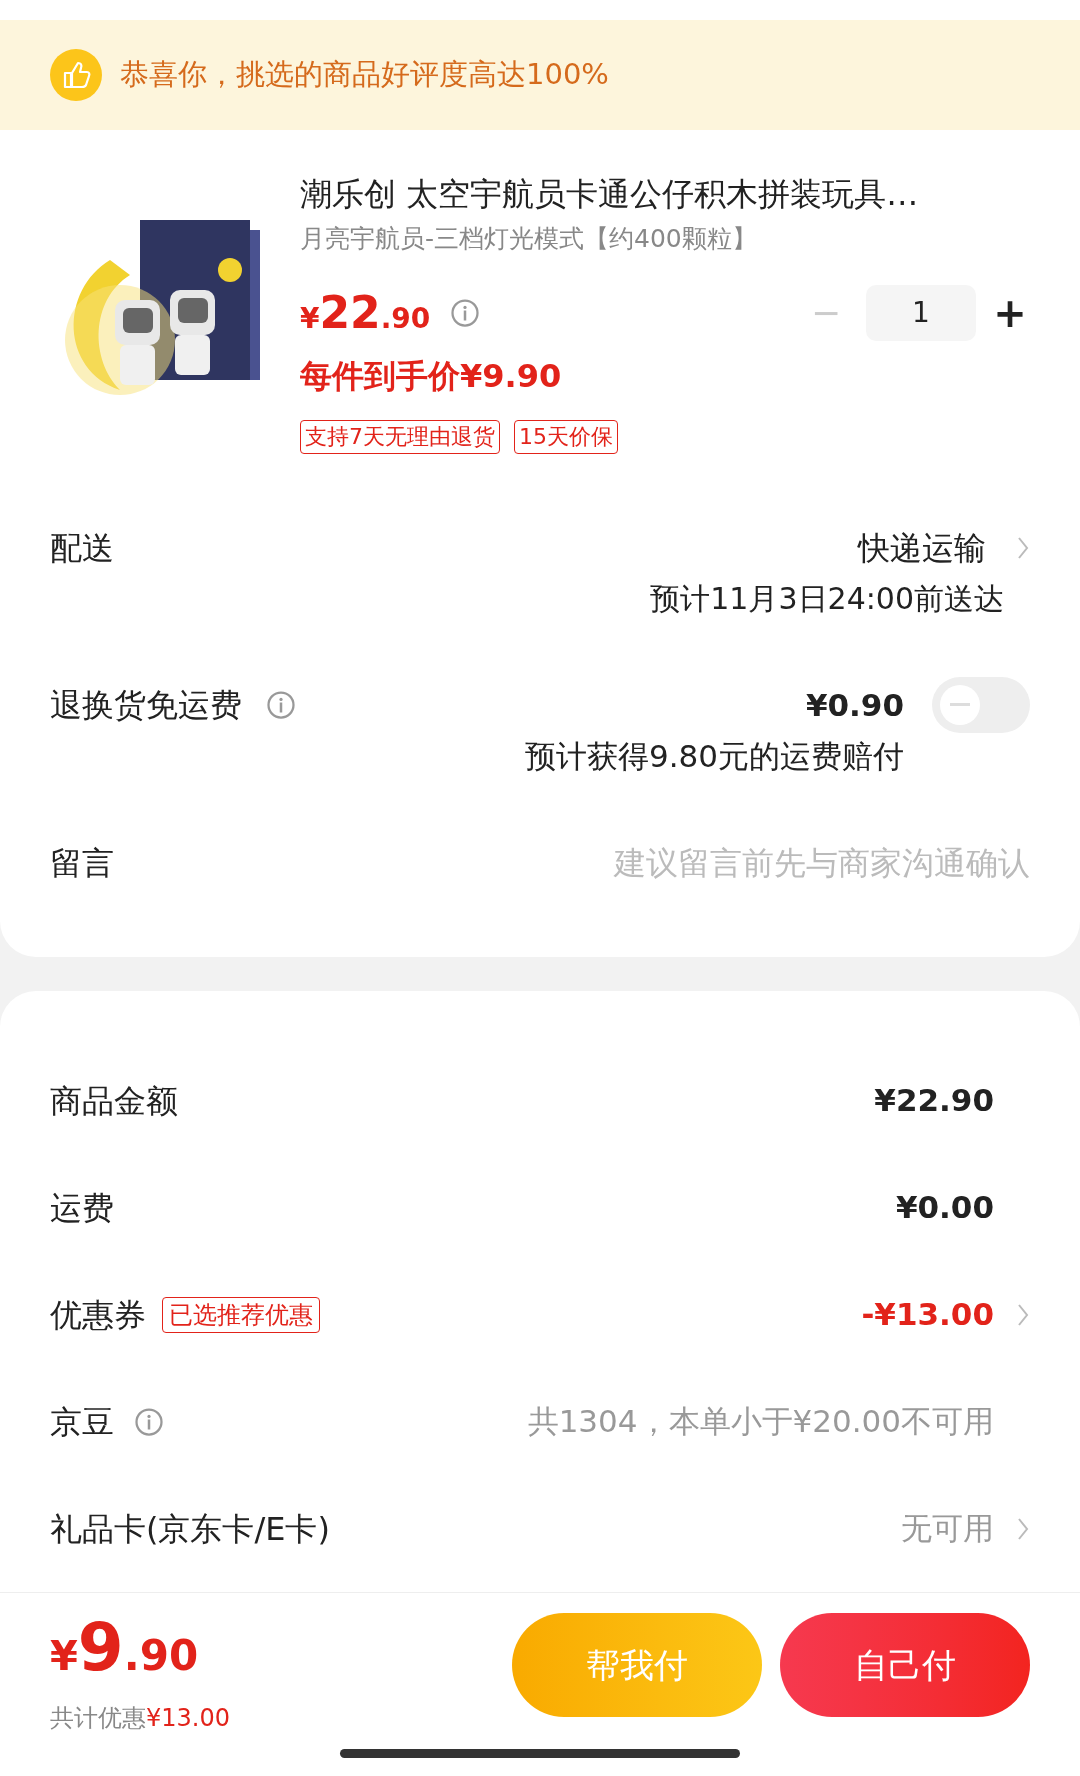  What do you see at coordinates (922, 547) in the screenshot?
I see `delivery-method: 快递运输` at bounding box center [922, 547].